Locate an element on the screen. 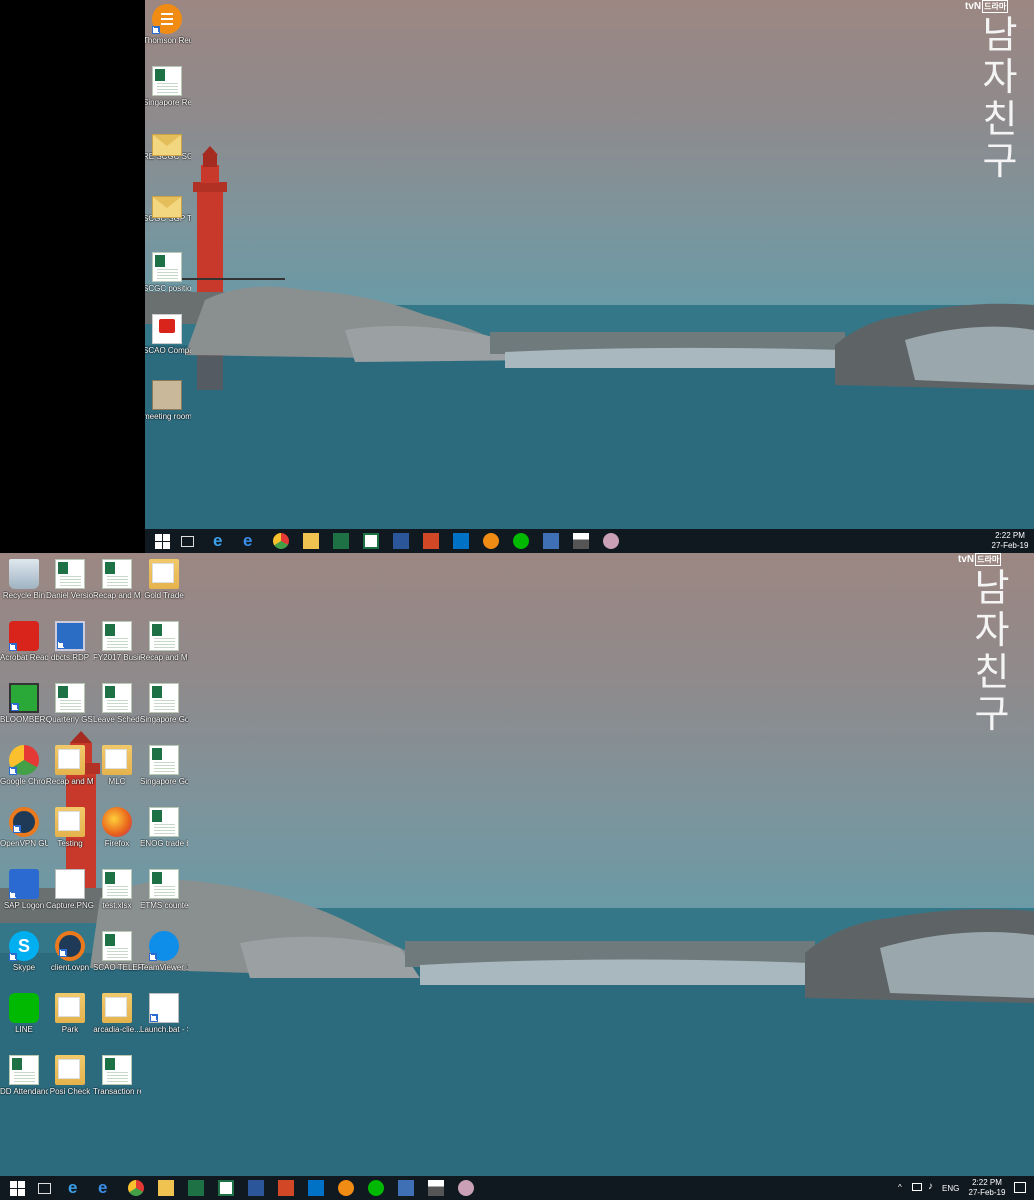  quarterly-gst-shortcut: Quarterly GST excel.xlsx is located at coordinates (70, 703).